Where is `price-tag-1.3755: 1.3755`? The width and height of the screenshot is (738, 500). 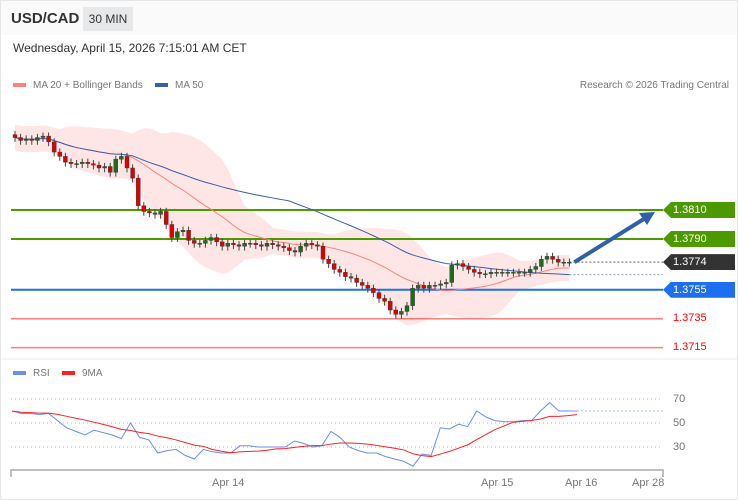 price-tag-1.3755: 1.3755 is located at coordinates (699, 289).